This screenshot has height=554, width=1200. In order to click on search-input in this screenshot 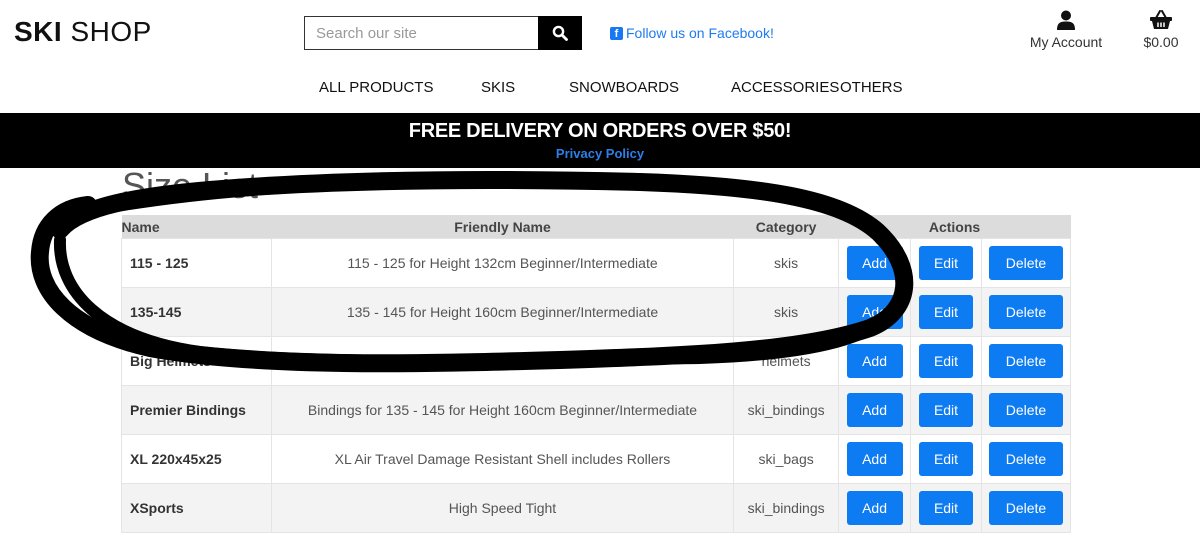, I will do `click(421, 33)`.